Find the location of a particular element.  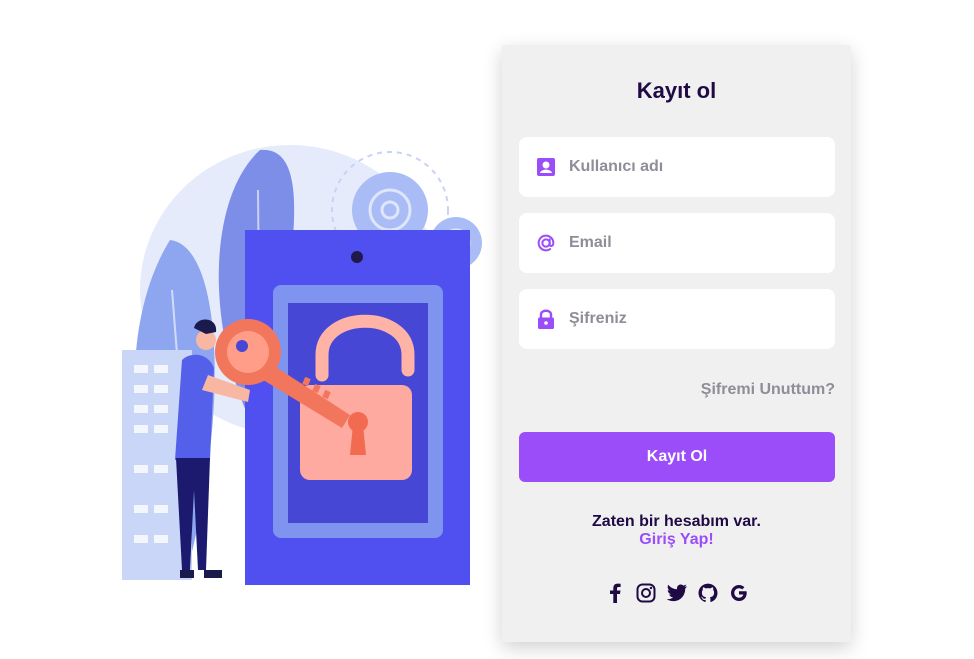

github-icon is located at coordinates (708, 593).